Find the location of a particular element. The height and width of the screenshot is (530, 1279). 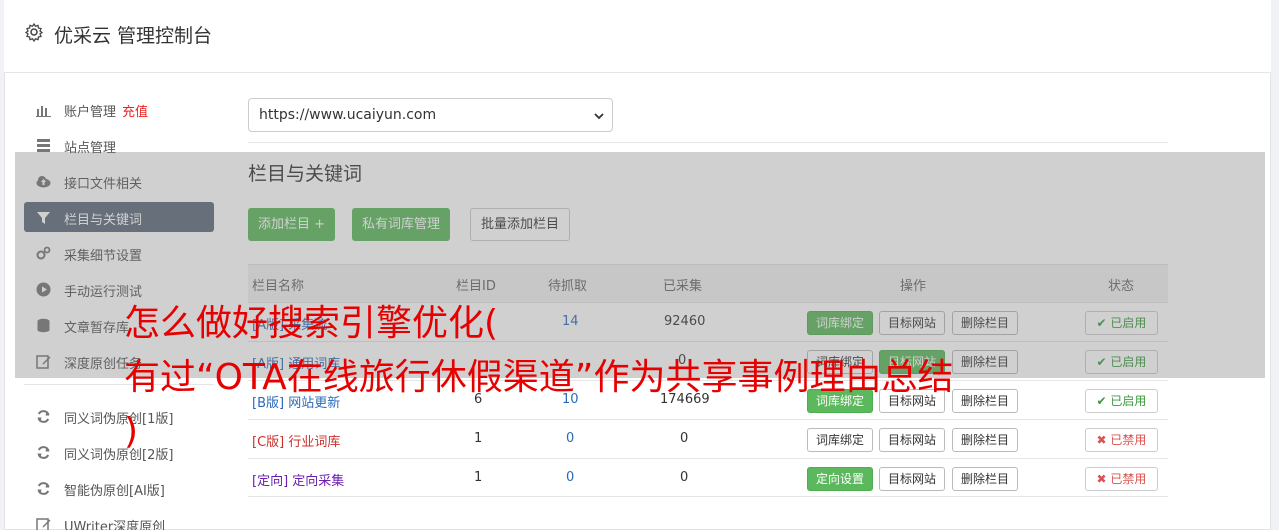

row-id: 1 is located at coordinates (478, 477).